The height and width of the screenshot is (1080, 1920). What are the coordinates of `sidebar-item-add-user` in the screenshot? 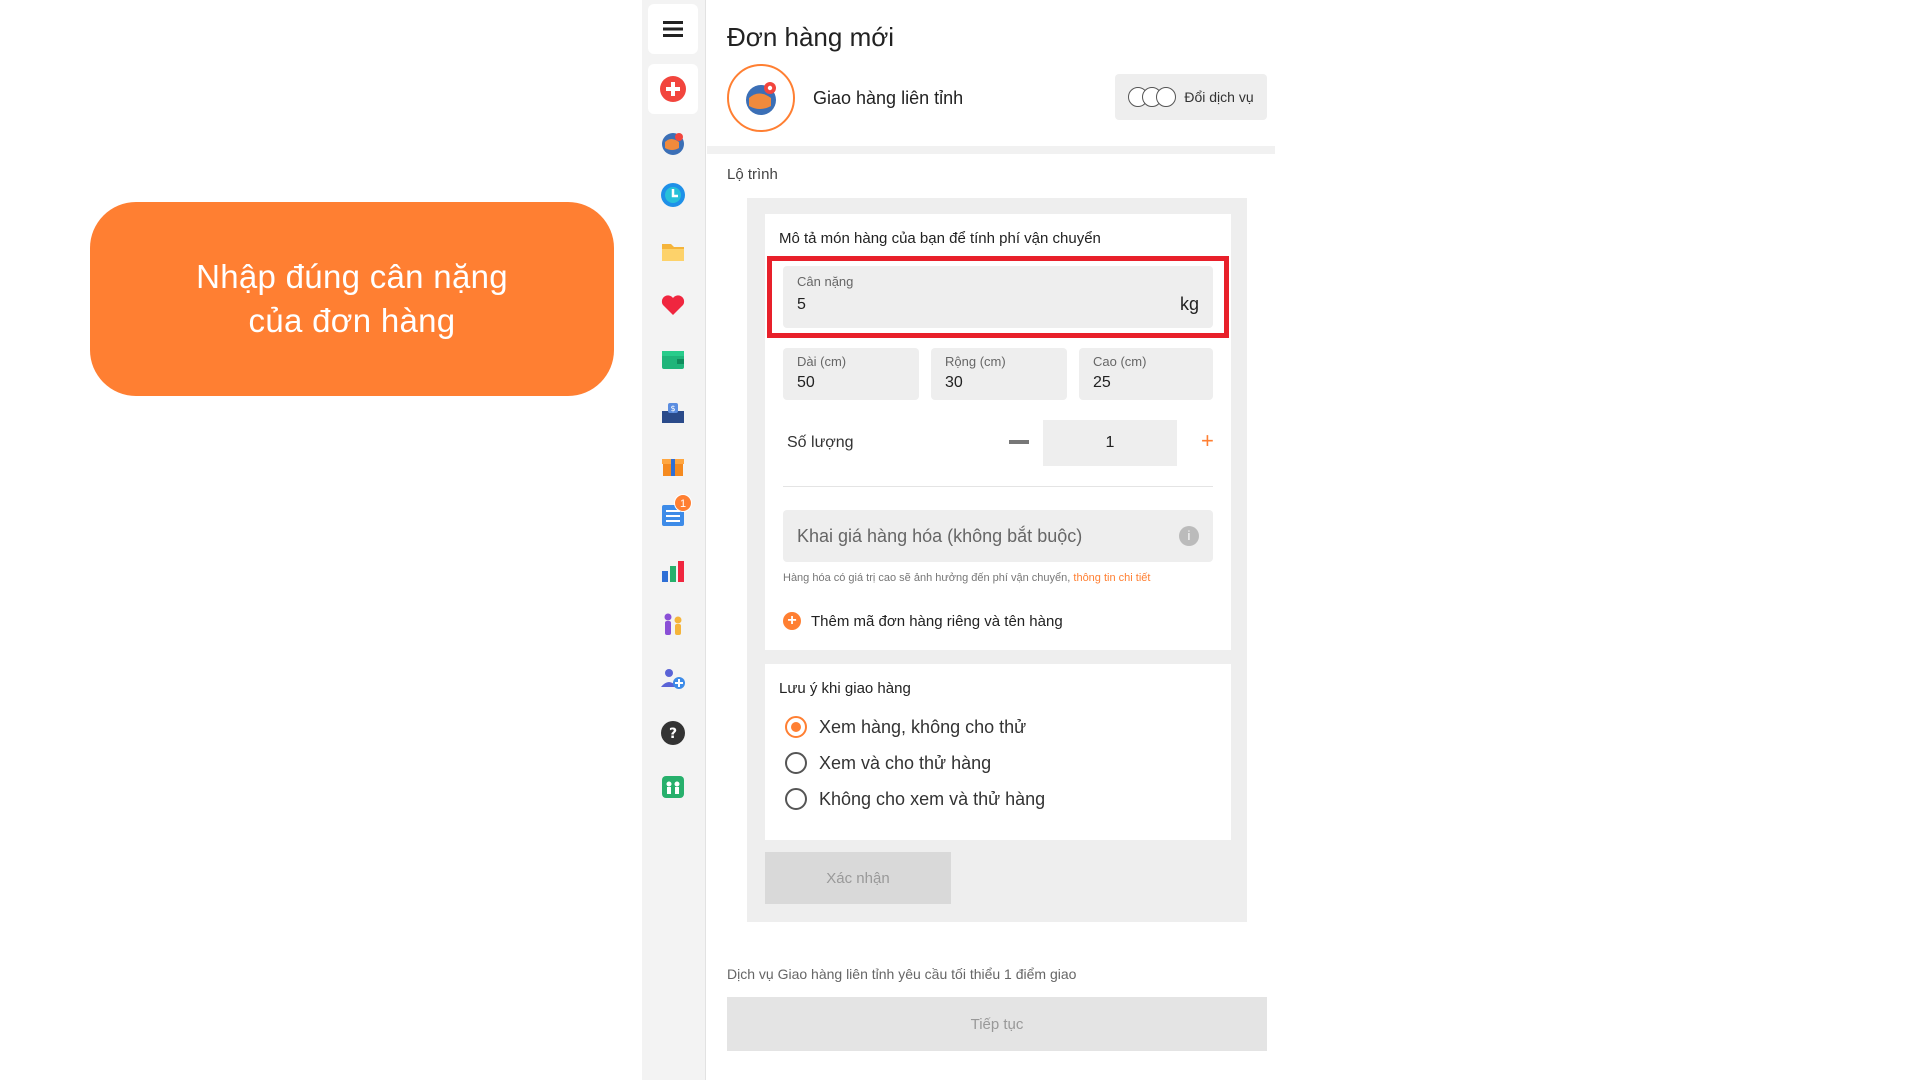 It's located at (673, 679).